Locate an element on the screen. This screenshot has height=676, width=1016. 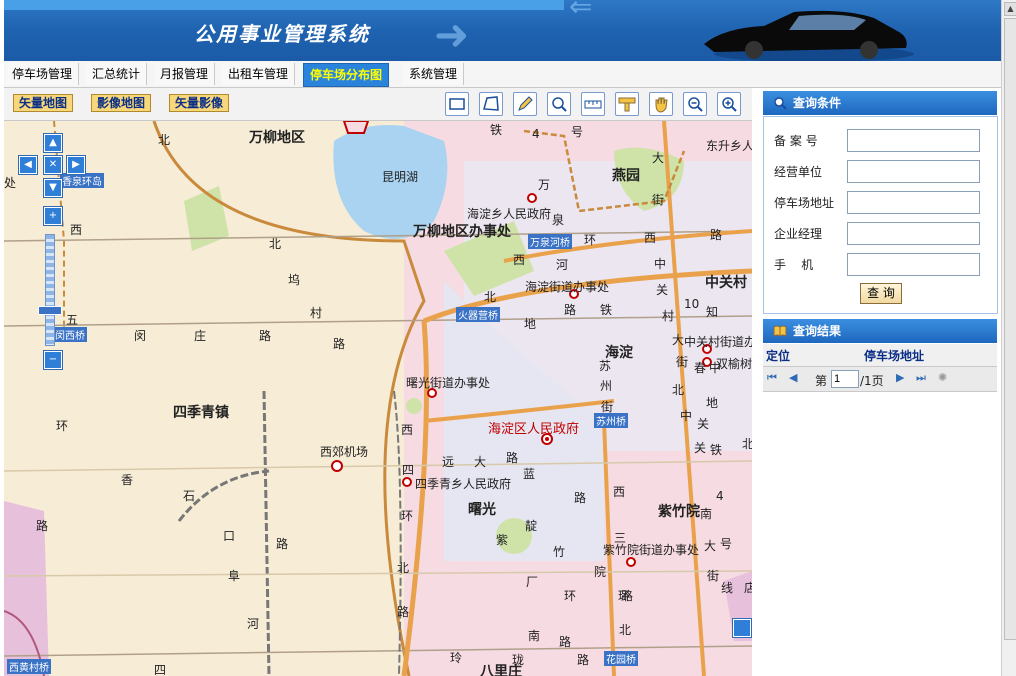
pan-up-icon: ▲ is located at coordinates (53, 143).